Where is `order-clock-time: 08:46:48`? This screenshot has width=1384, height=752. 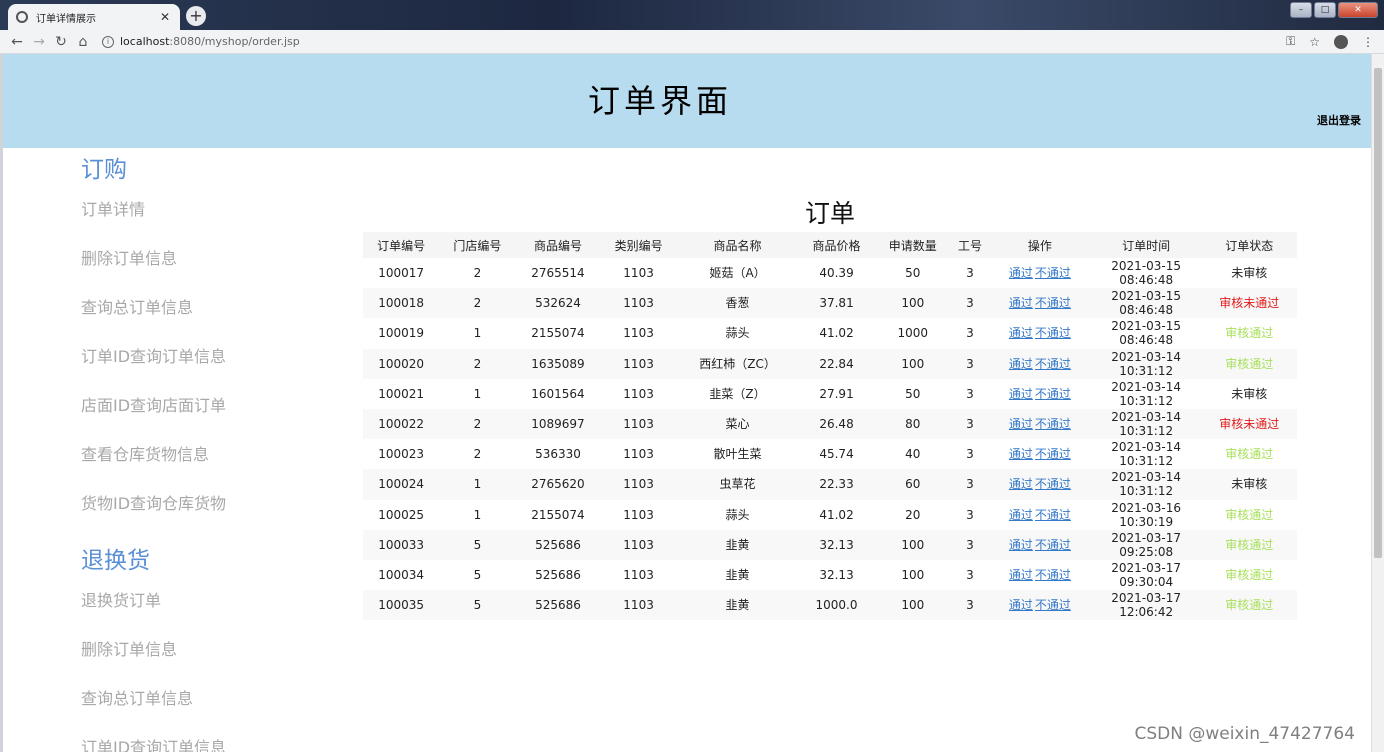 order-clock-time: 08:46:48 is located at coordinates (1146, 310).